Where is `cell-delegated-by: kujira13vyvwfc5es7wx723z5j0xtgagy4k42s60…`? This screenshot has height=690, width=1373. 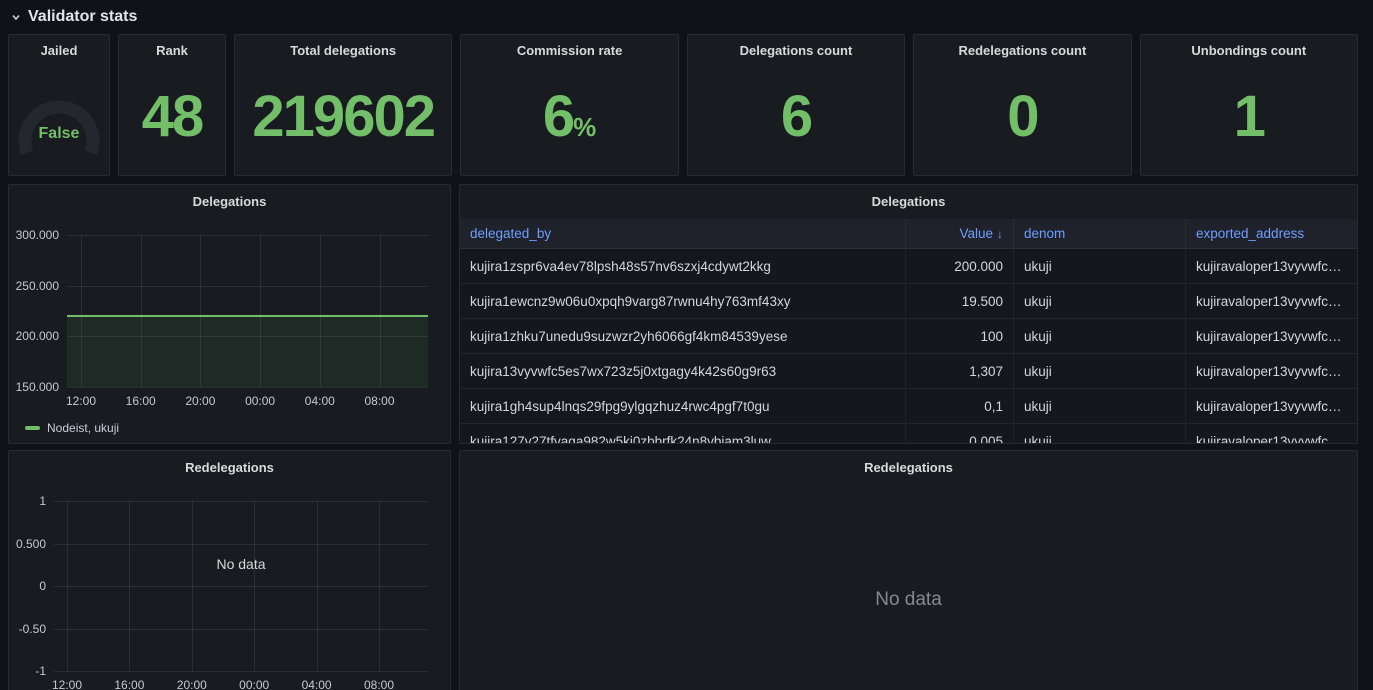
cell-delegated-by: kujira13vyvwfc5es7wx723z5j0xtgagy4k42s60… is located at coordinates (683, 371).